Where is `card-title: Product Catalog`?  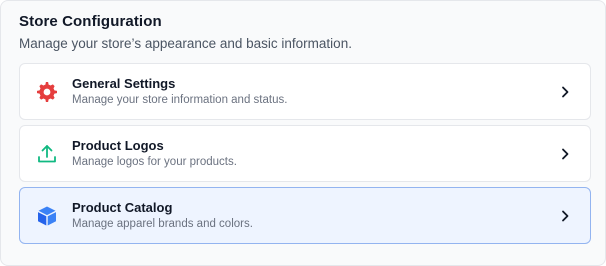
card-title: Product Catalog is located at coordinates (122, 207).